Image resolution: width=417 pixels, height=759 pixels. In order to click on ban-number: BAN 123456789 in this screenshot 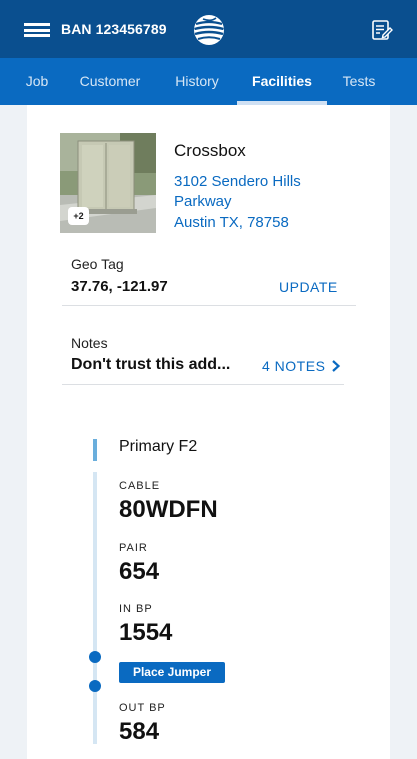, I will do `click(114, 29)`.